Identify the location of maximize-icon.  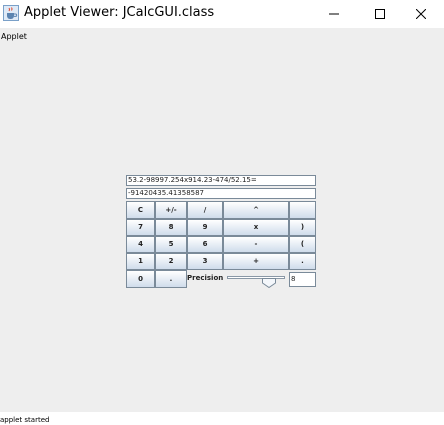
(380, 14).